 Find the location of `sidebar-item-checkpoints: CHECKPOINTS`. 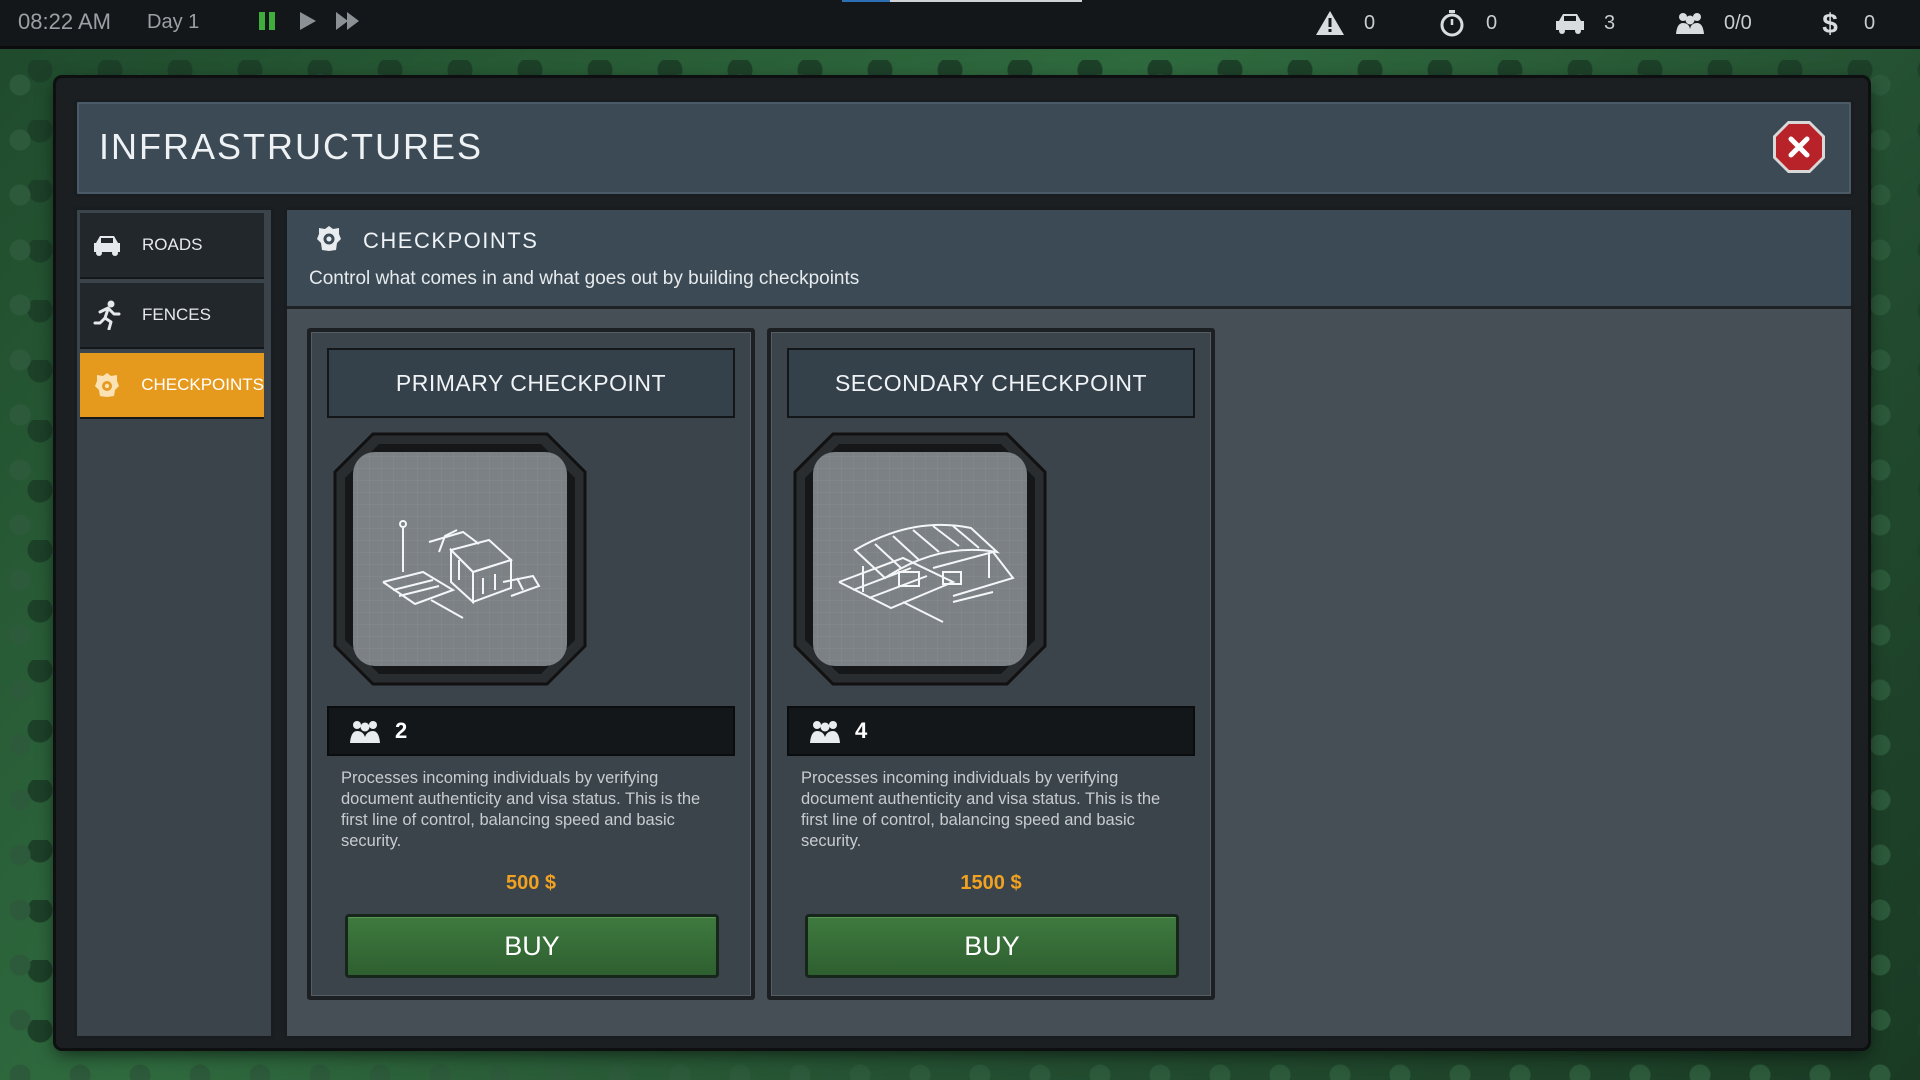

sidebar-item-checkpoints: CHECKPOINTS is located at coordinates (172, 386).